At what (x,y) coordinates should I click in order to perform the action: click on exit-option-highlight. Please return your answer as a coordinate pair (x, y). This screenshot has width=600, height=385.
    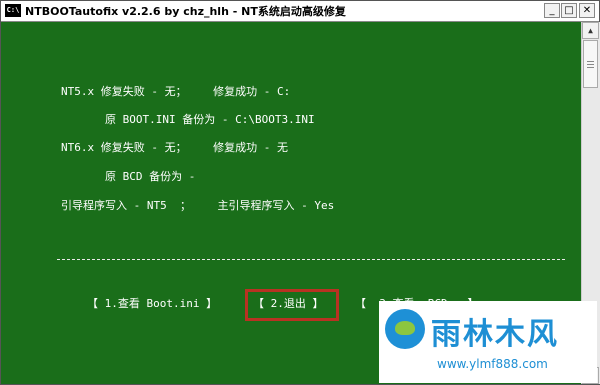
    Looking at the image, I should click on (292, 305).